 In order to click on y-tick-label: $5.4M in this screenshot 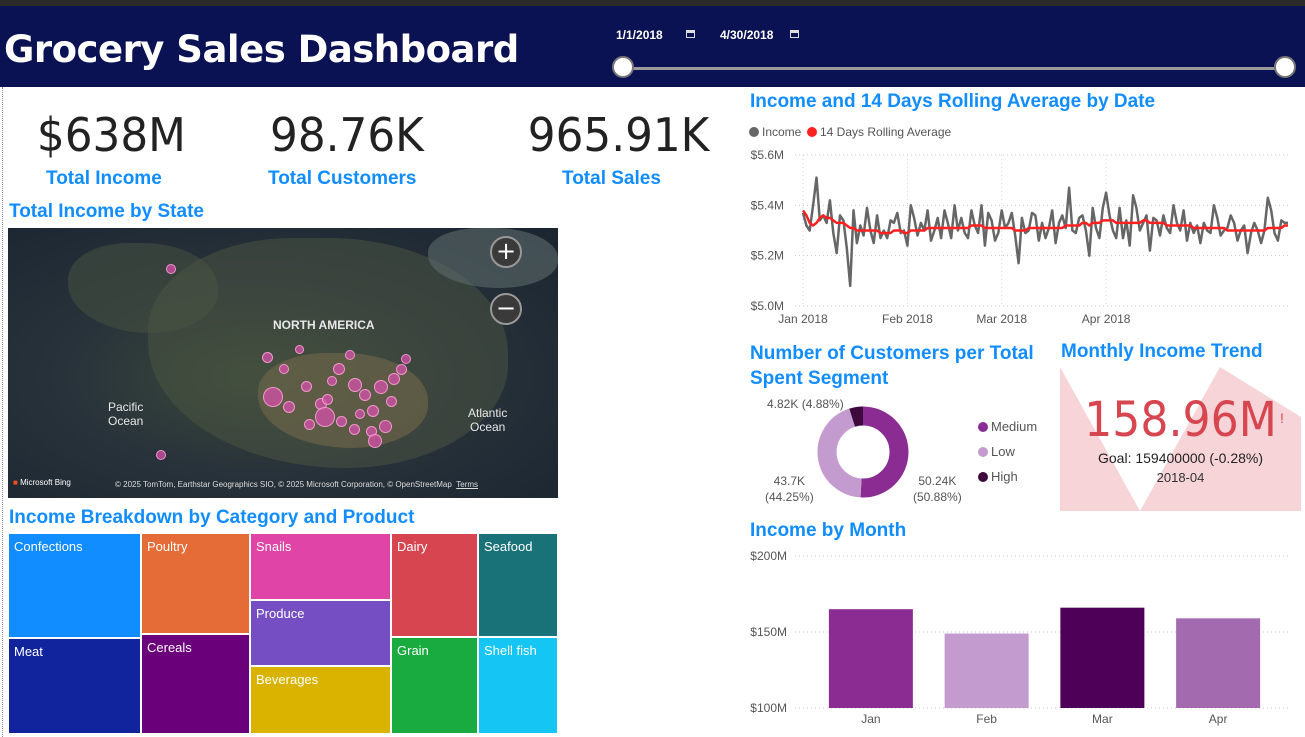, I will do `click(767, 205)`.